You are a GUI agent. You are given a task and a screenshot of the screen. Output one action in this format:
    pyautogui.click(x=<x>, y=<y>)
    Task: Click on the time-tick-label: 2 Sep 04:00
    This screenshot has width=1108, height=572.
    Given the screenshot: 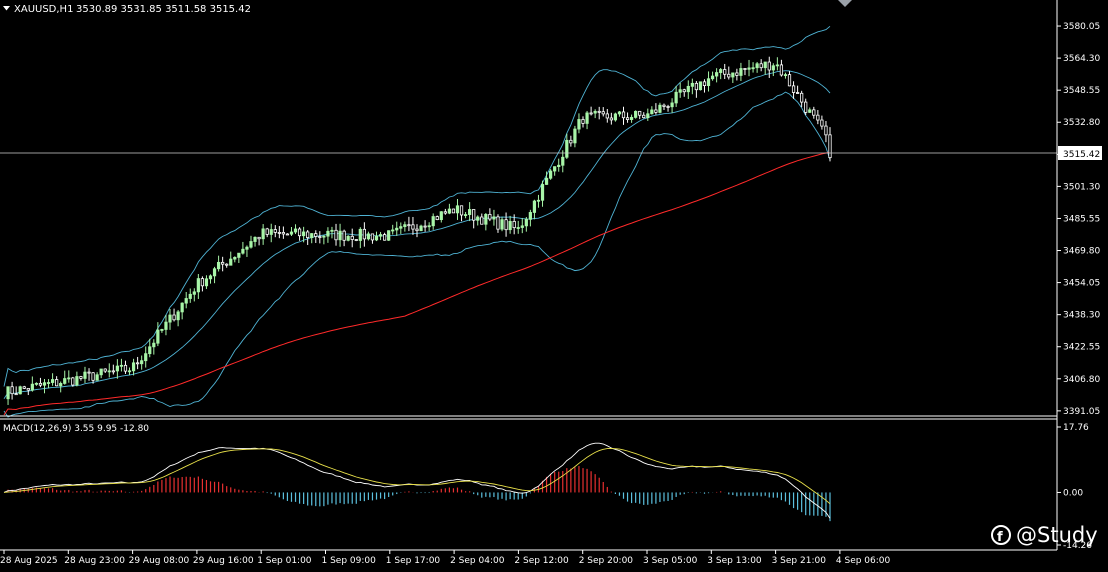 What is the action you would take?
    pyautogui.click(x=477, y=561)
    